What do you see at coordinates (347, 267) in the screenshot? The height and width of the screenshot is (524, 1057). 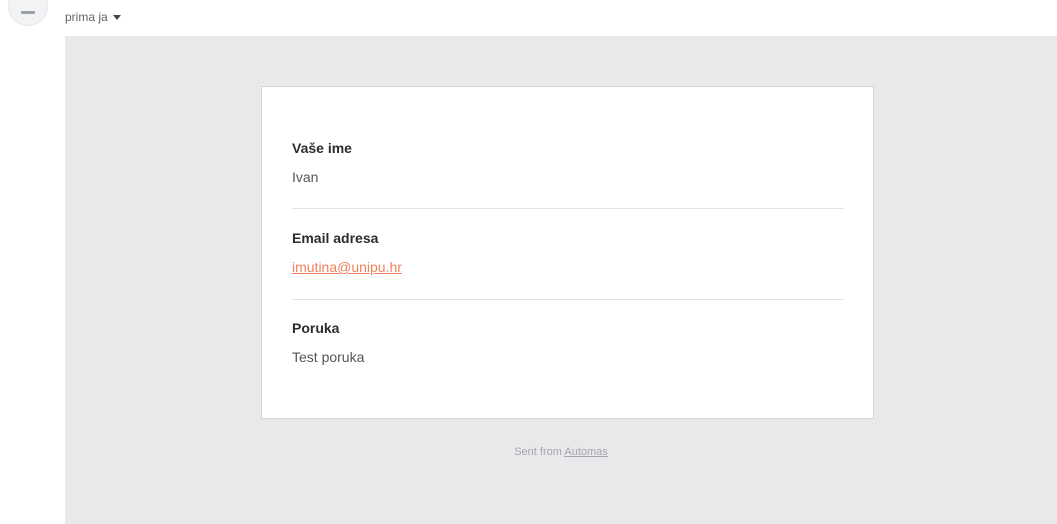 I see `email-link: imutina@unipu.hr` at bounding box center [347, 267].